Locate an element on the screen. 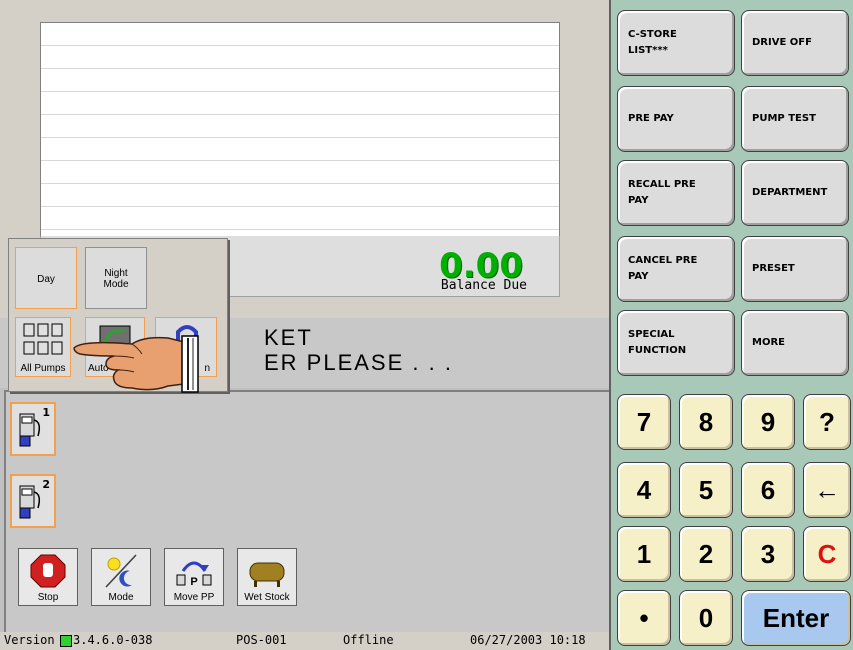 The width and height of the screenshot is (853, 650). department-button: DEPARTMENT is located at coordinates (795, 193).